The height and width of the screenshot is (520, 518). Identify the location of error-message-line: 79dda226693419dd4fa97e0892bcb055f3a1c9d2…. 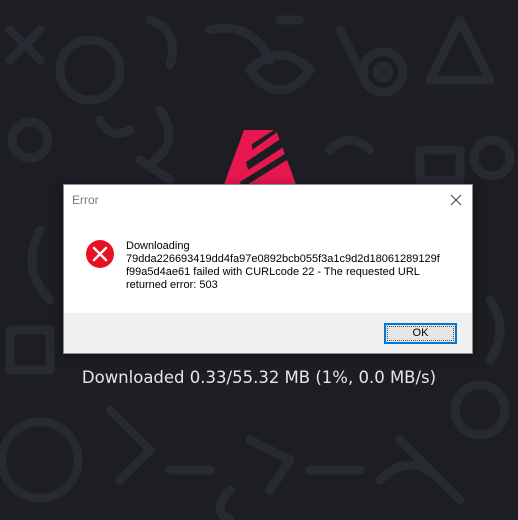
(283, 259).